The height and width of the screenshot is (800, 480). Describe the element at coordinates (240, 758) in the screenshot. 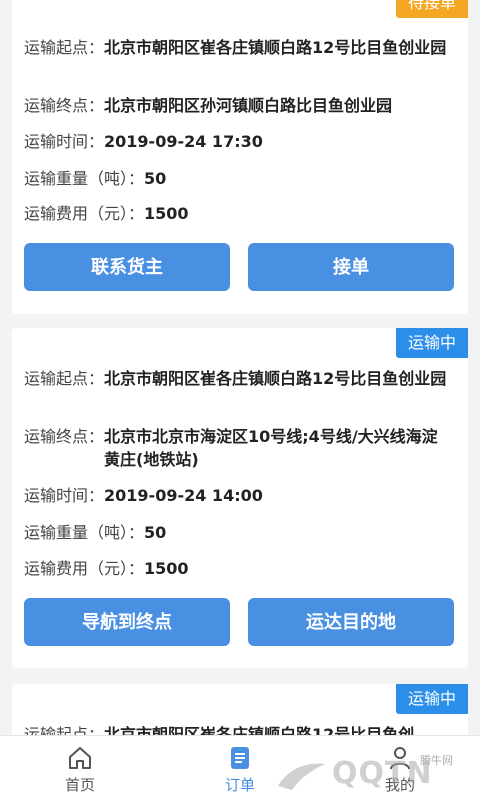

I see `order-list-icon` at that location.